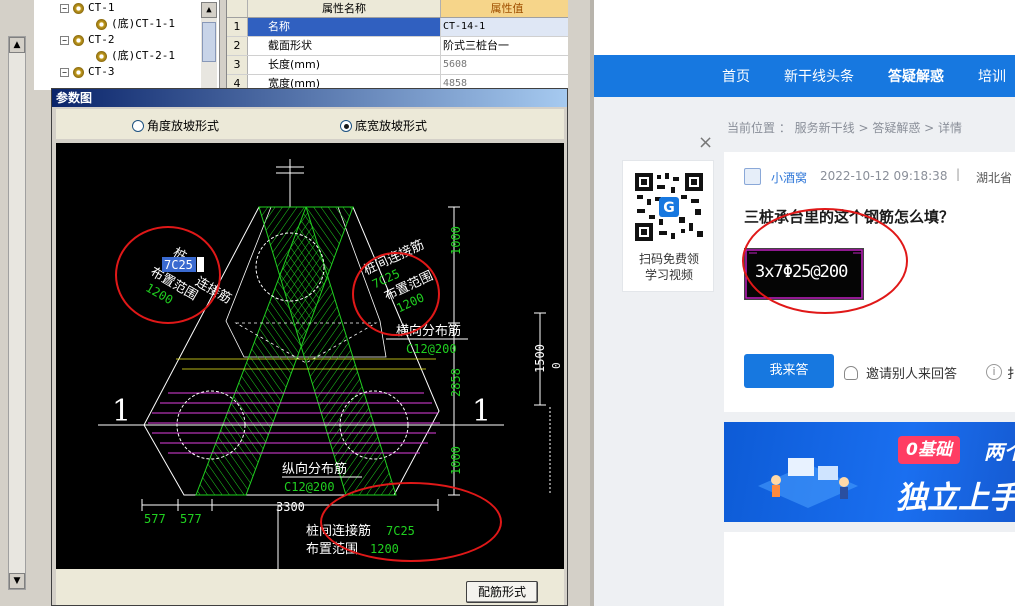 The height and width of the screenshot is (606, 1015). Describe the element at coordinates (819, 76) in the screenshot. I see `nav-item-headlines: 新干线头条` at that location.